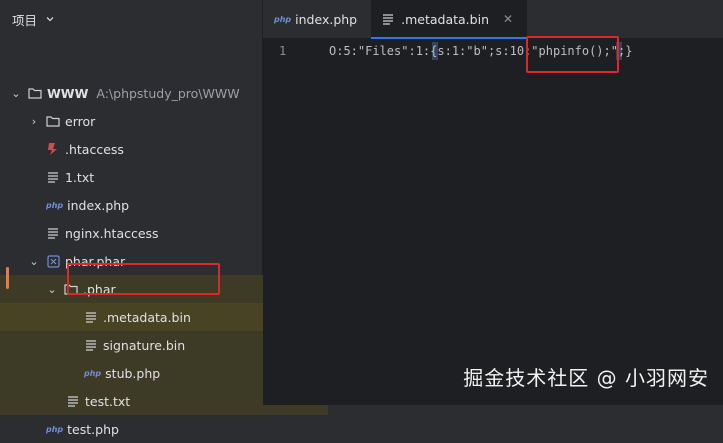 This screenshot has width=723, height=443. Describe the element at coordinates (144, 345) in the screenshot. I see `tree-item-label: signature.bin` at that location.